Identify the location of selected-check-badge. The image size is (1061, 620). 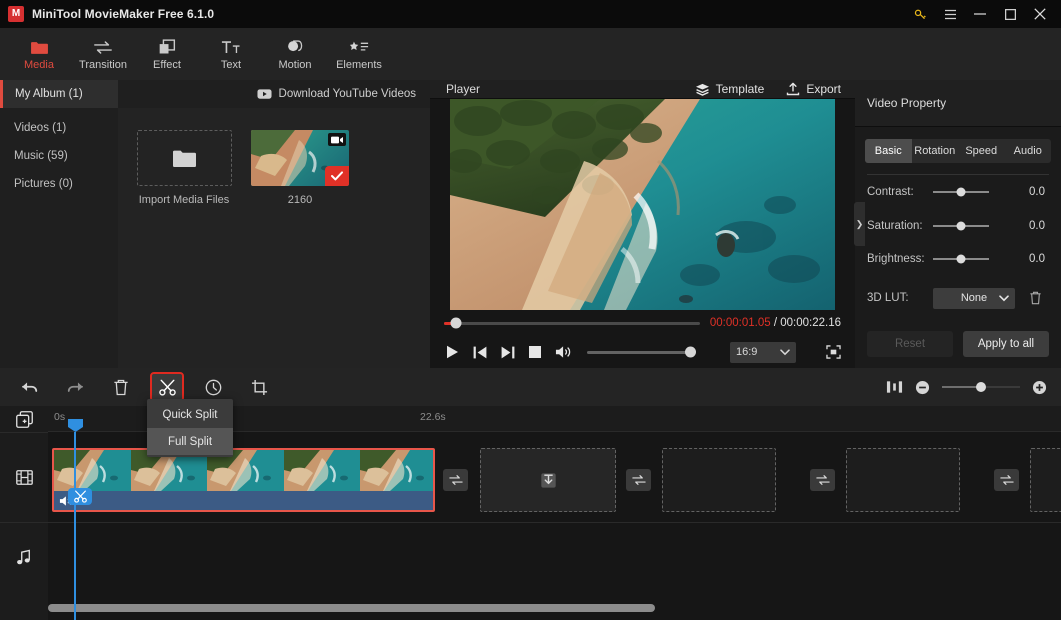
(337, 176).